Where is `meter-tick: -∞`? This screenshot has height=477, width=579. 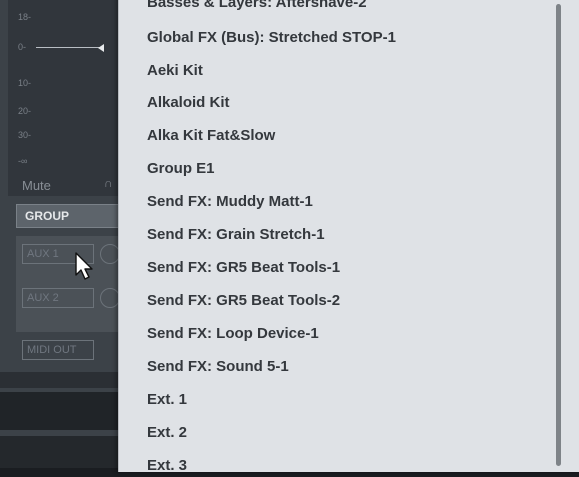 meter-tick: -∞ is located at coordinates (23, 161).